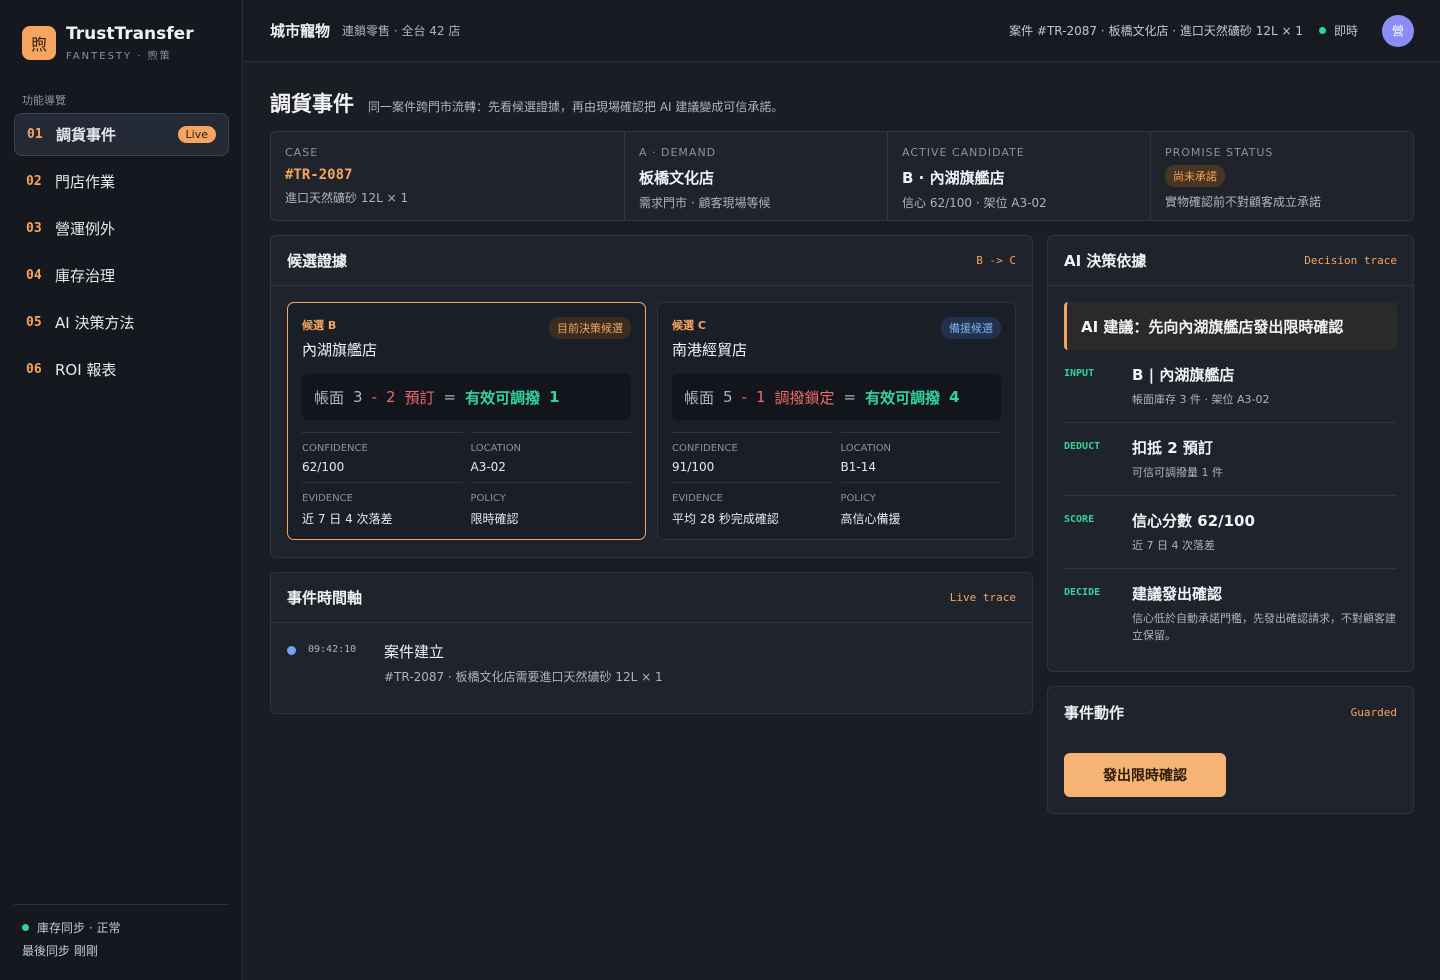 This screenshot has height=980, width=1440. Describe the element at coordinates (34, 275) in the screenshot. I see `nav-item-number: 04` at that location.